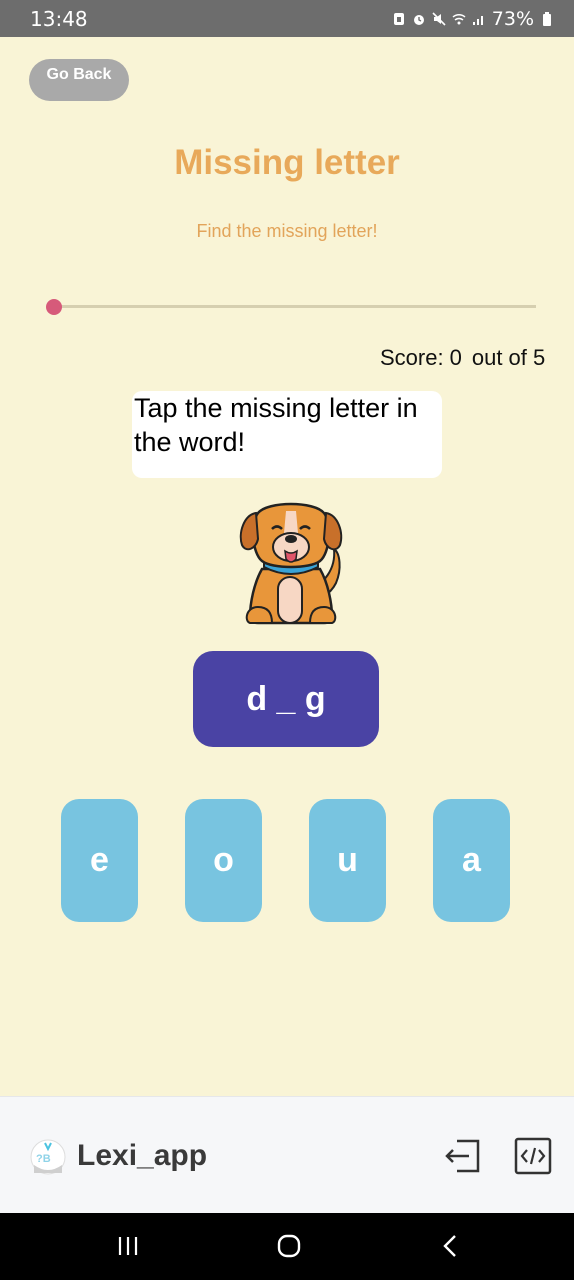 This screenshot has width=574, height=1280. I want to click on home-icon, so click(289, 1246).